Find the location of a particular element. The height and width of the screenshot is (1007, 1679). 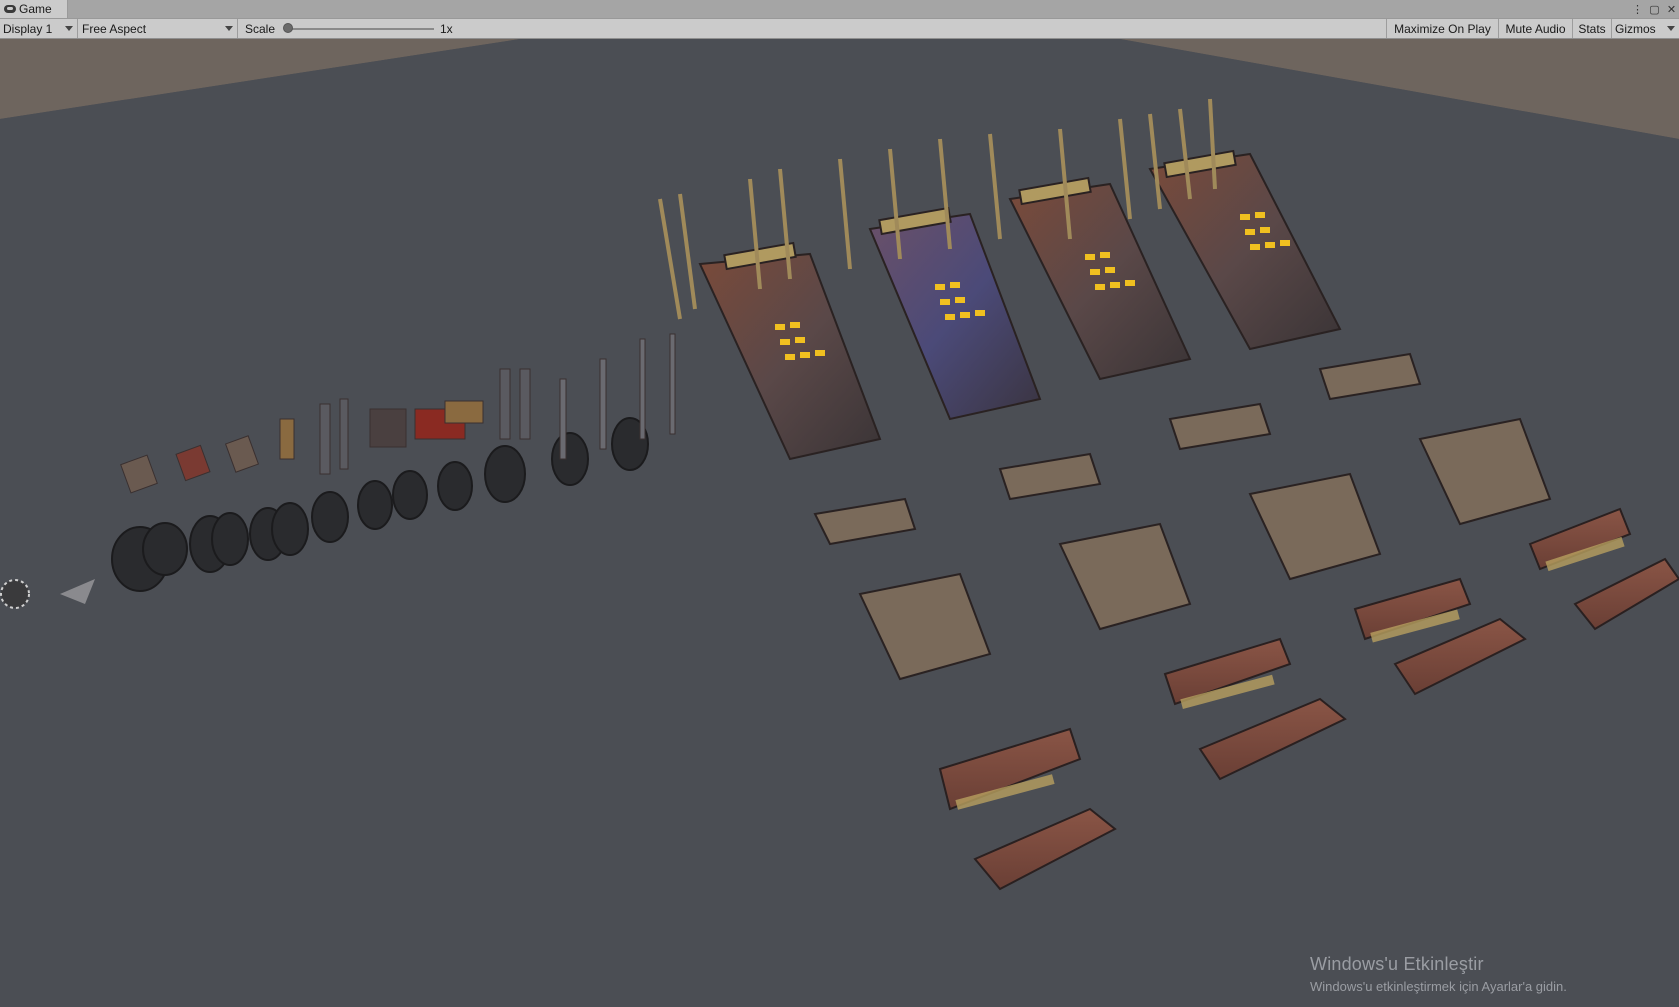

stats-toggle: Stats is located at coordinates (1591, 28).